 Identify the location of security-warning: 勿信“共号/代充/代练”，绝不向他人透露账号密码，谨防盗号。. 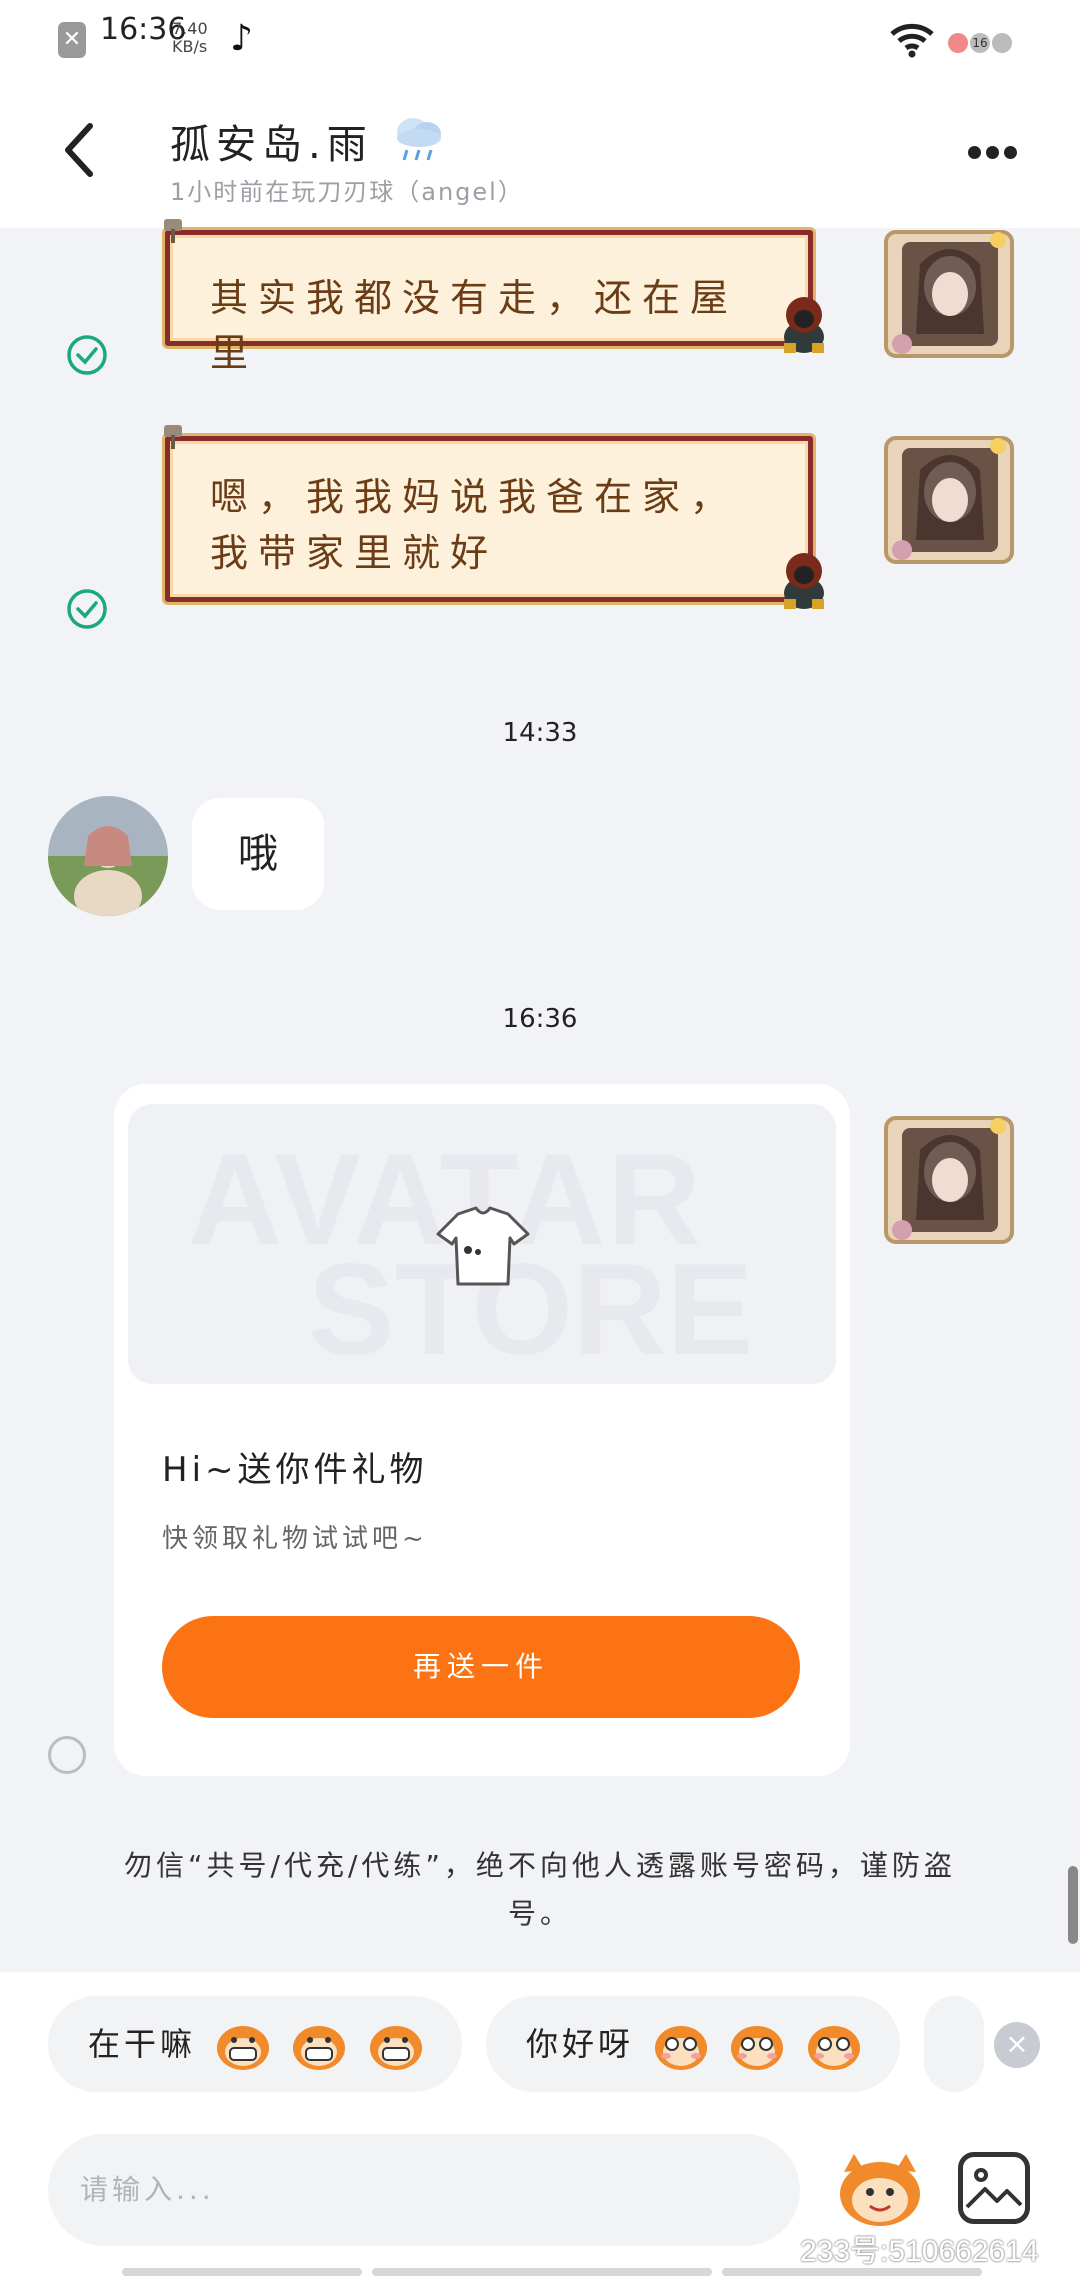
(540, 1889).